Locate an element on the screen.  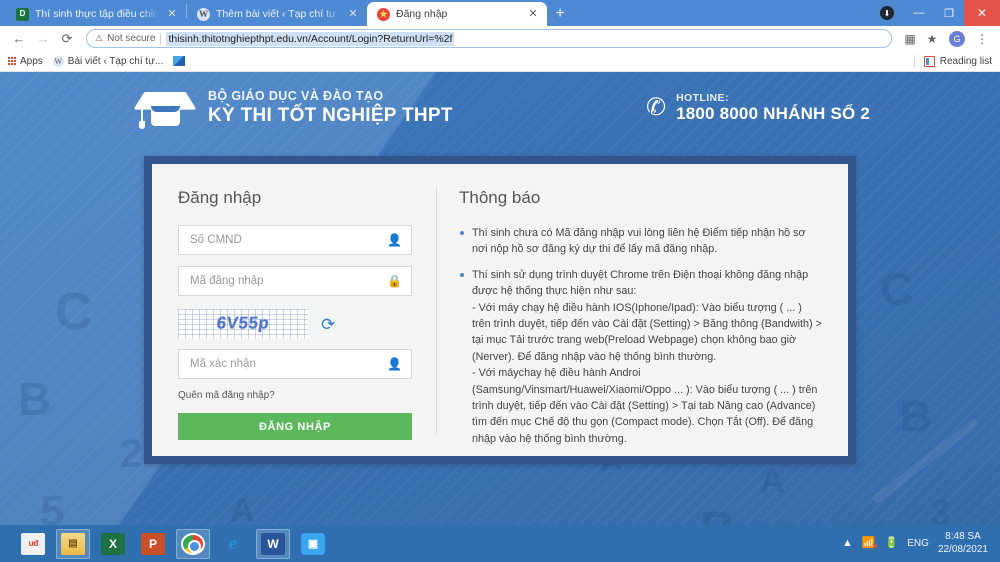
security-status: ⚠ Not secure is located at coordinates (125, 38).